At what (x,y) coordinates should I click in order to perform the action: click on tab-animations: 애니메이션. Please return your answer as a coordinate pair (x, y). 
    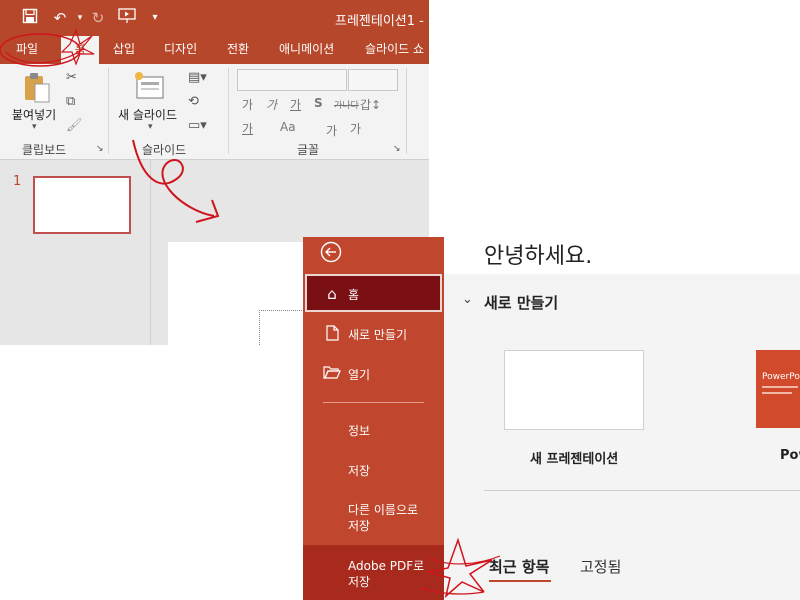
    Looking at the image, I should click on (306, 50).